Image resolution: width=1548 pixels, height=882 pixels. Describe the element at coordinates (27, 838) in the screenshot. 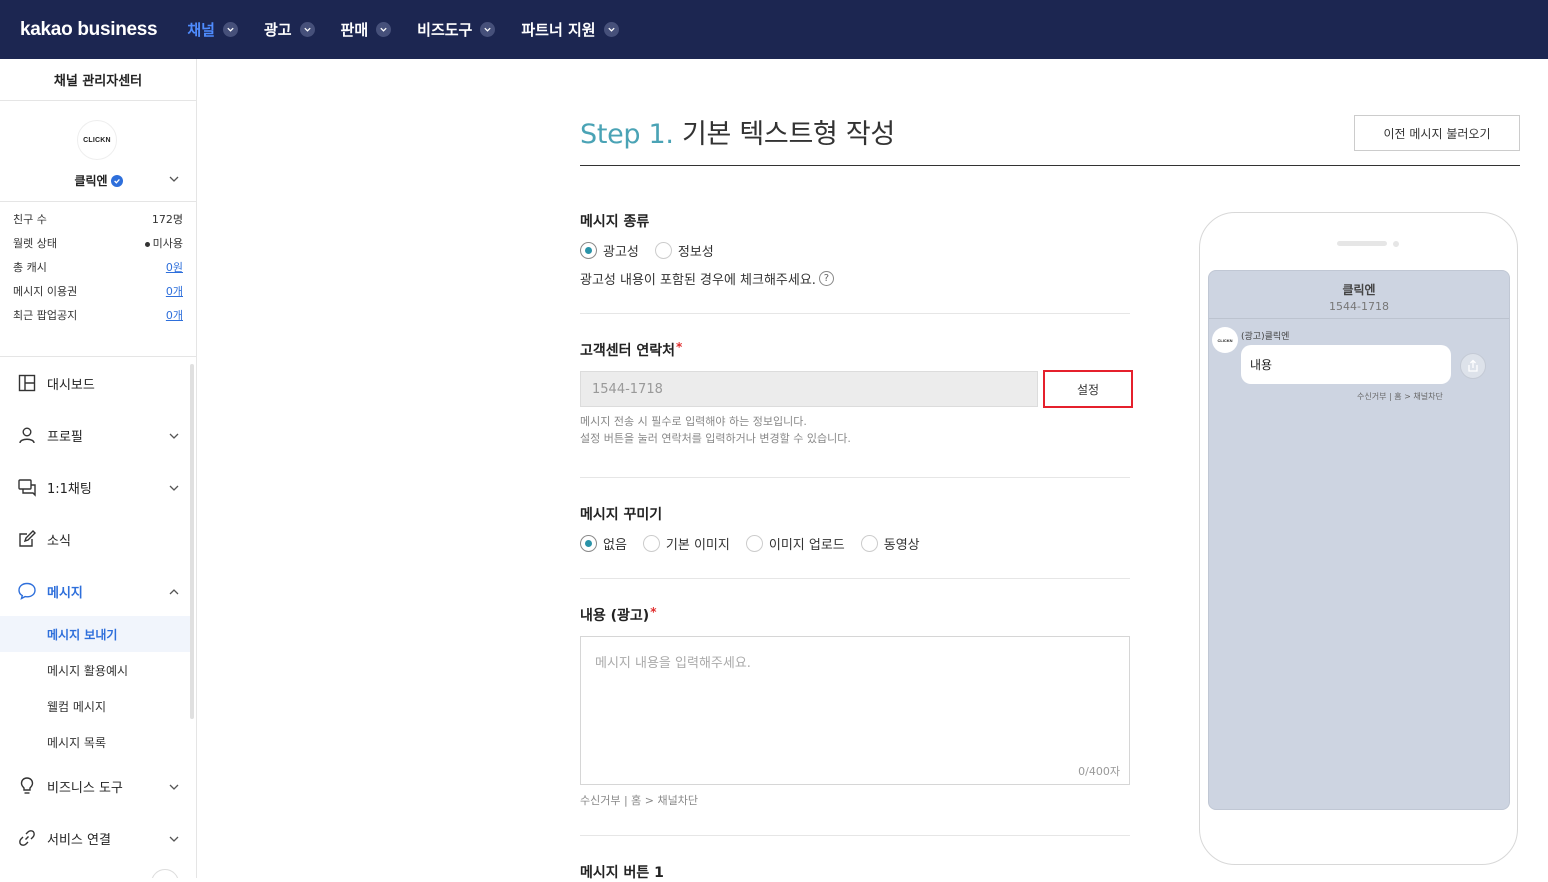

I see `link-icon` at that location.